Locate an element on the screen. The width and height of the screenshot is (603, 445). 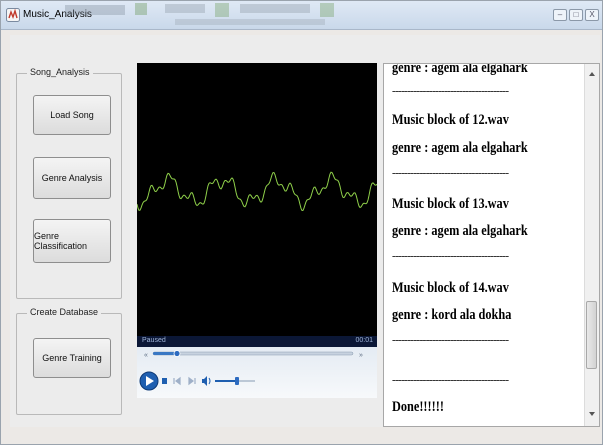
minimize-button: – is located at coordinates (560, 15).